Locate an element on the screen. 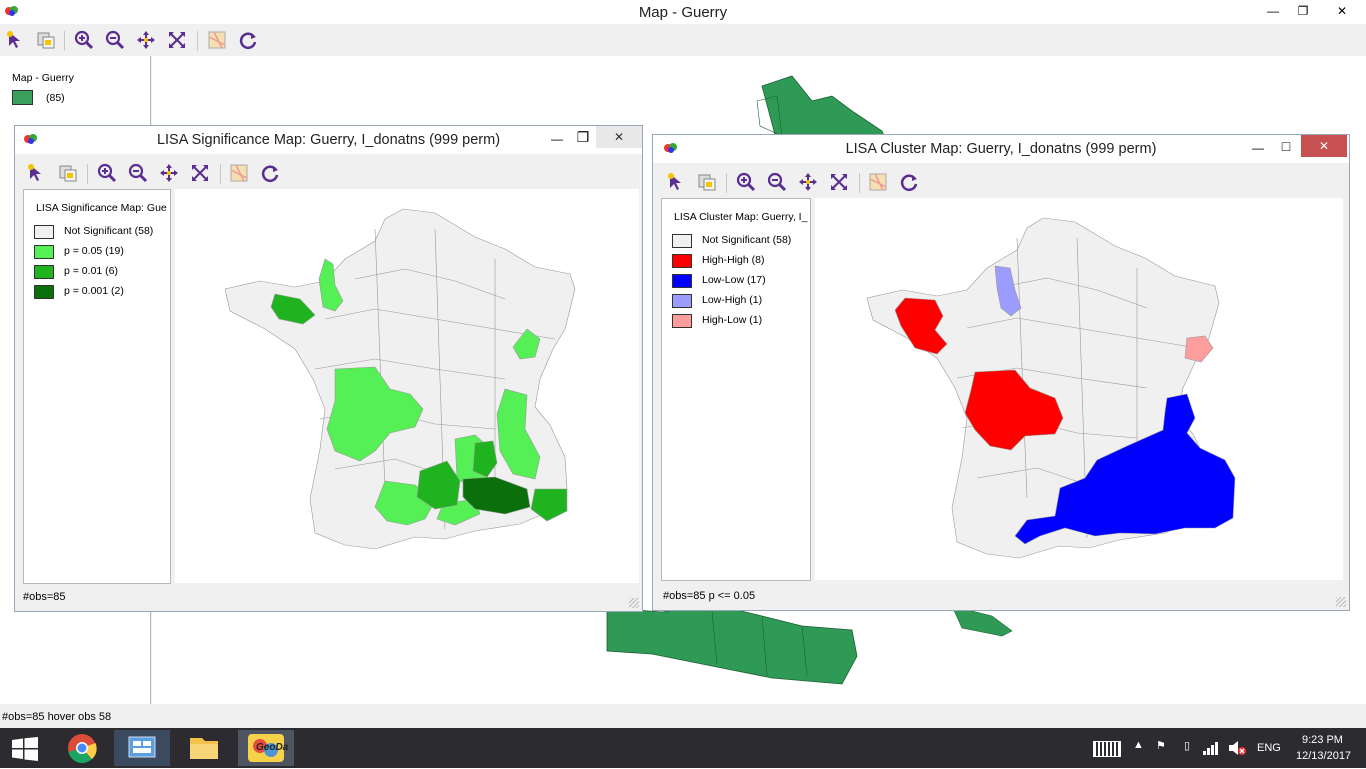 Image resolution: width=1366 pixels, height=769 pixels. cluster-toolbar is located at coordinates (1001, 182).